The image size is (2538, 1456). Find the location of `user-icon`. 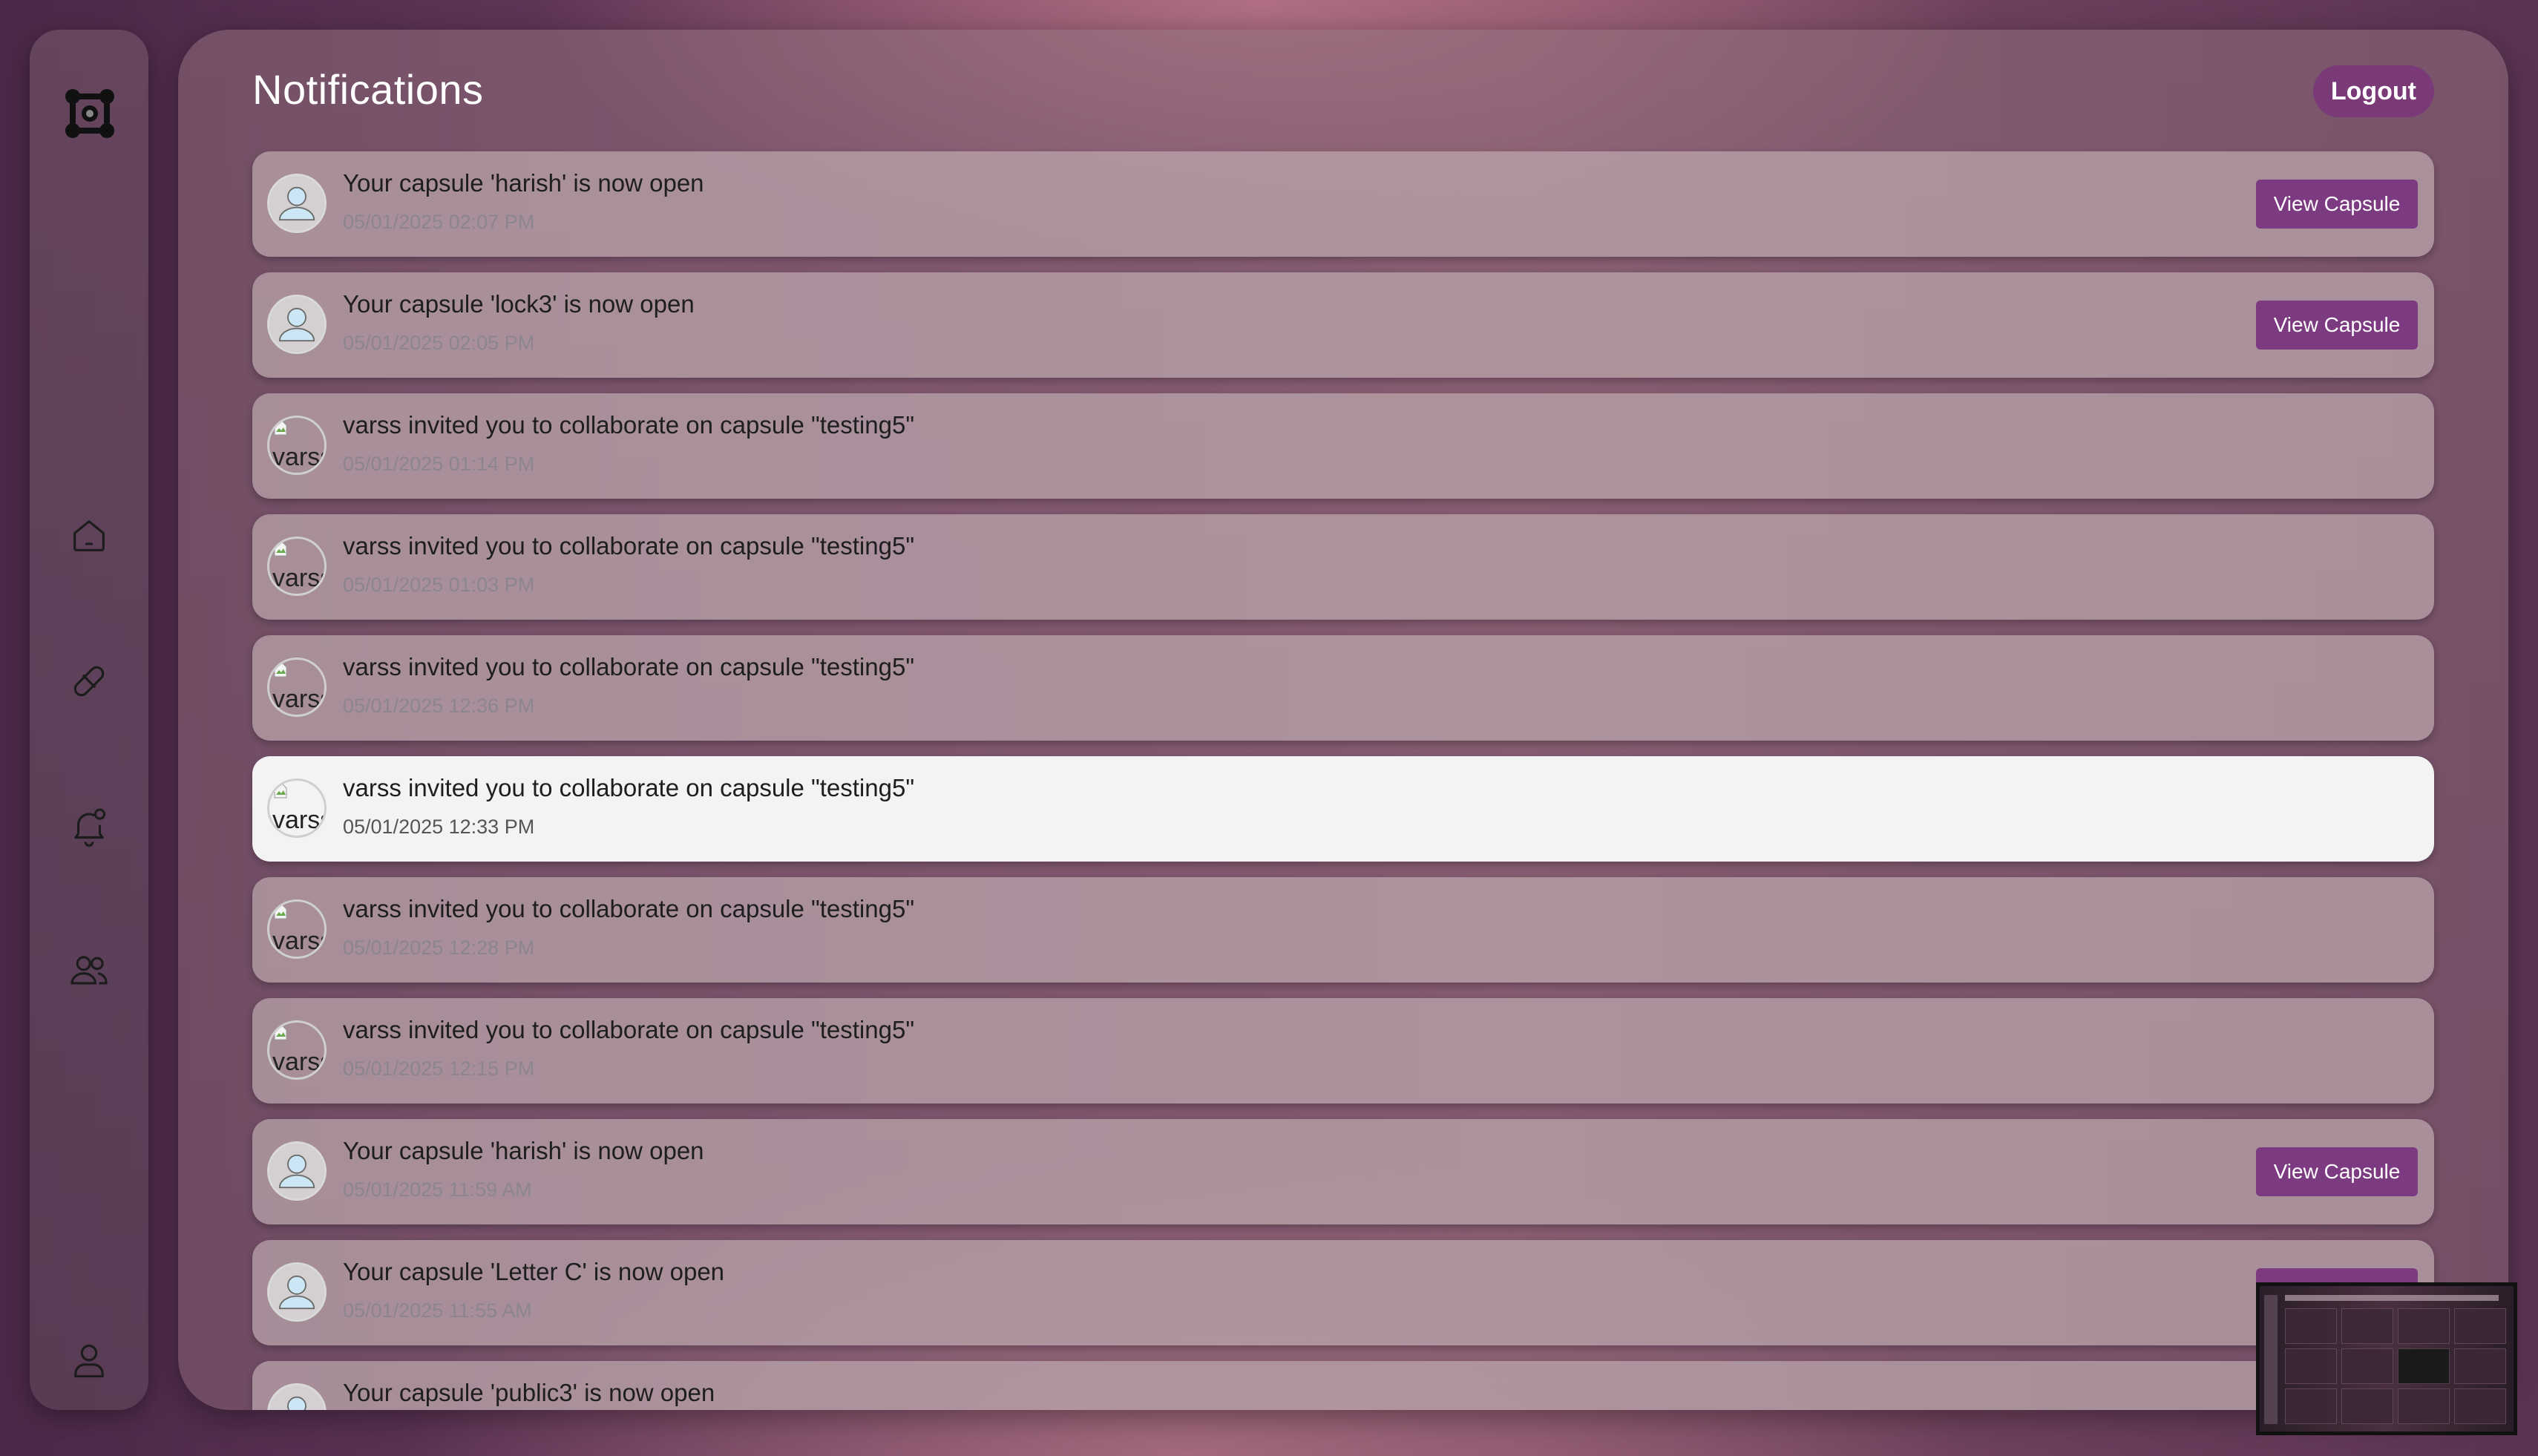

user-icon is located at coordinates (89, 1361).